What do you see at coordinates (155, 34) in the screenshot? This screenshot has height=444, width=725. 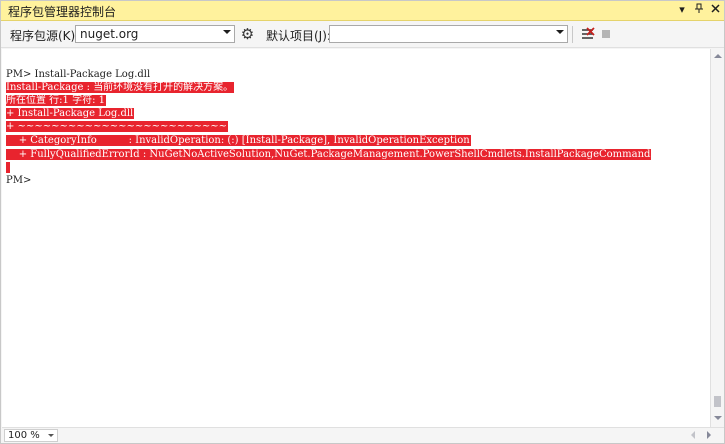 I see `package-source-dropdown: nuget.org` at bounding box center [155, 34].